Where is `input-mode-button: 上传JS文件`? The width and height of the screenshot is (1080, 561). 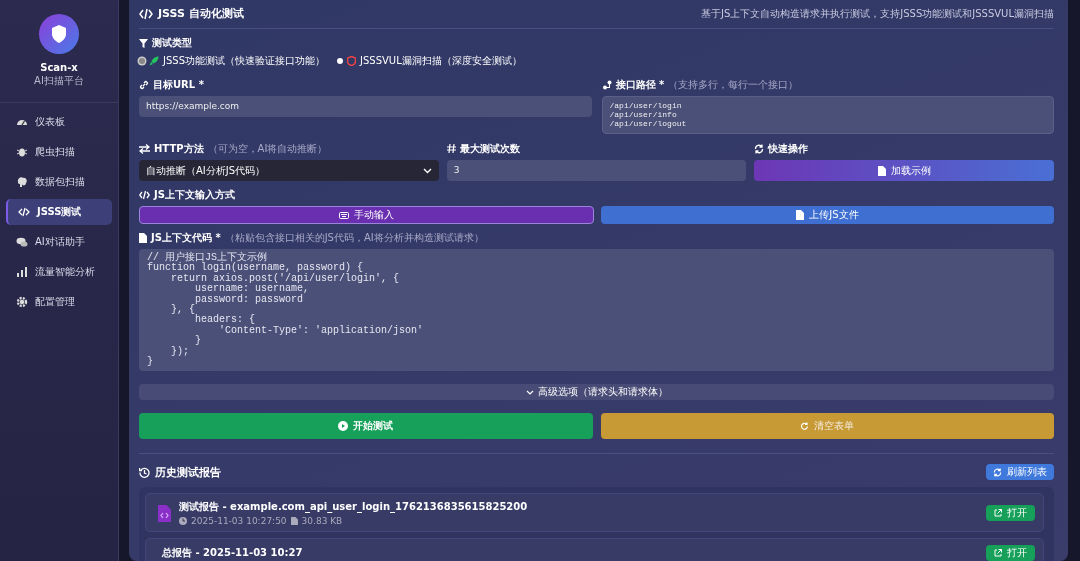 input-mode-button: 上传JS文件 is located at coordinates (827, 215).